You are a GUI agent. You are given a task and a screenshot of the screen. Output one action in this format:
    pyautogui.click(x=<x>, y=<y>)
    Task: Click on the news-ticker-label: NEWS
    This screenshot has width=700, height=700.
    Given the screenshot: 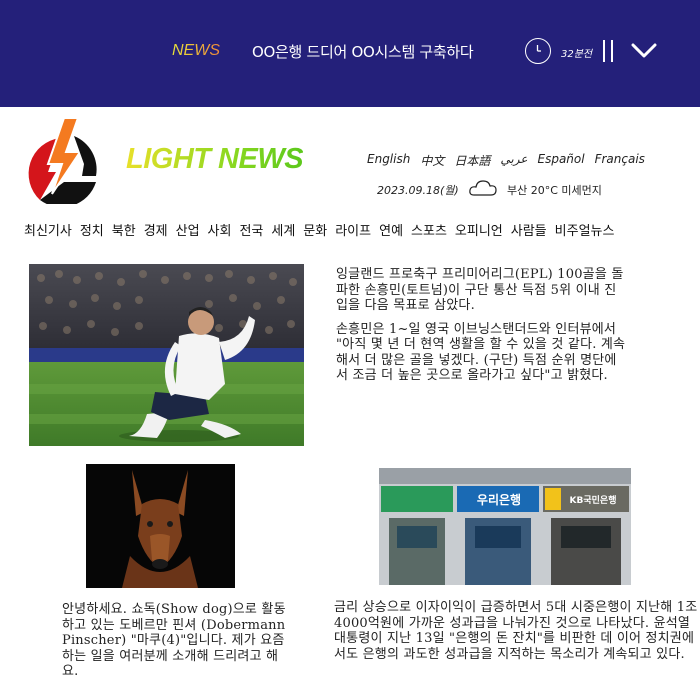 What is the action you would take?
    pyautogui.click(x=196, y=50)
    